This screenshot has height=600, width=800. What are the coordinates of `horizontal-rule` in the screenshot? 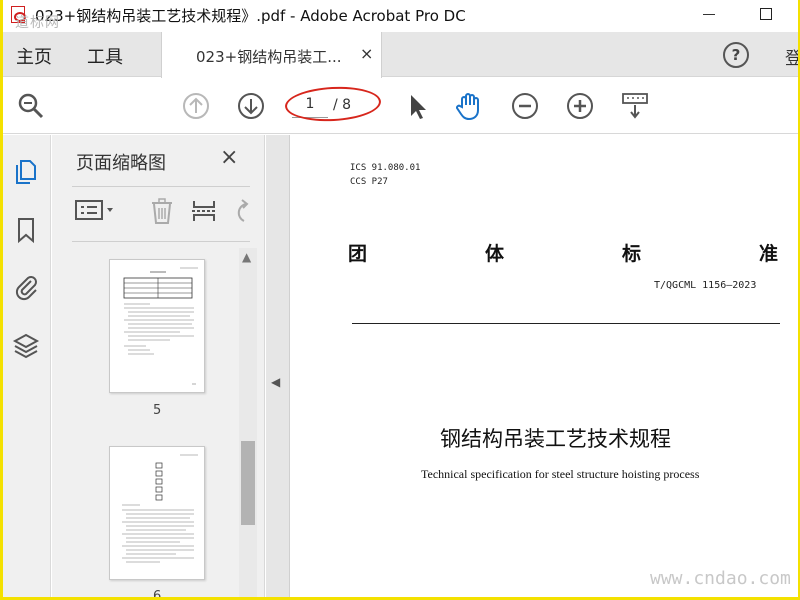 It's located at (566, 323).